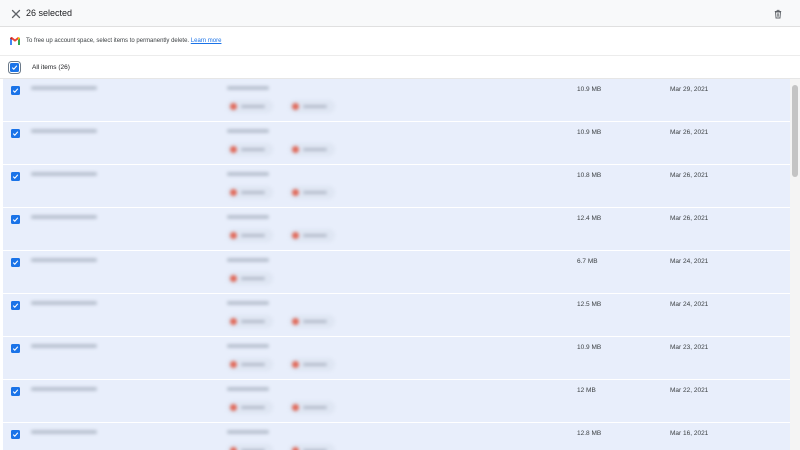  What do you see at coordinates (396, 358) in the screenshot?
I see `table-row: 10.9 MB Mar 23, 2021` at bounding box center [396, 358].